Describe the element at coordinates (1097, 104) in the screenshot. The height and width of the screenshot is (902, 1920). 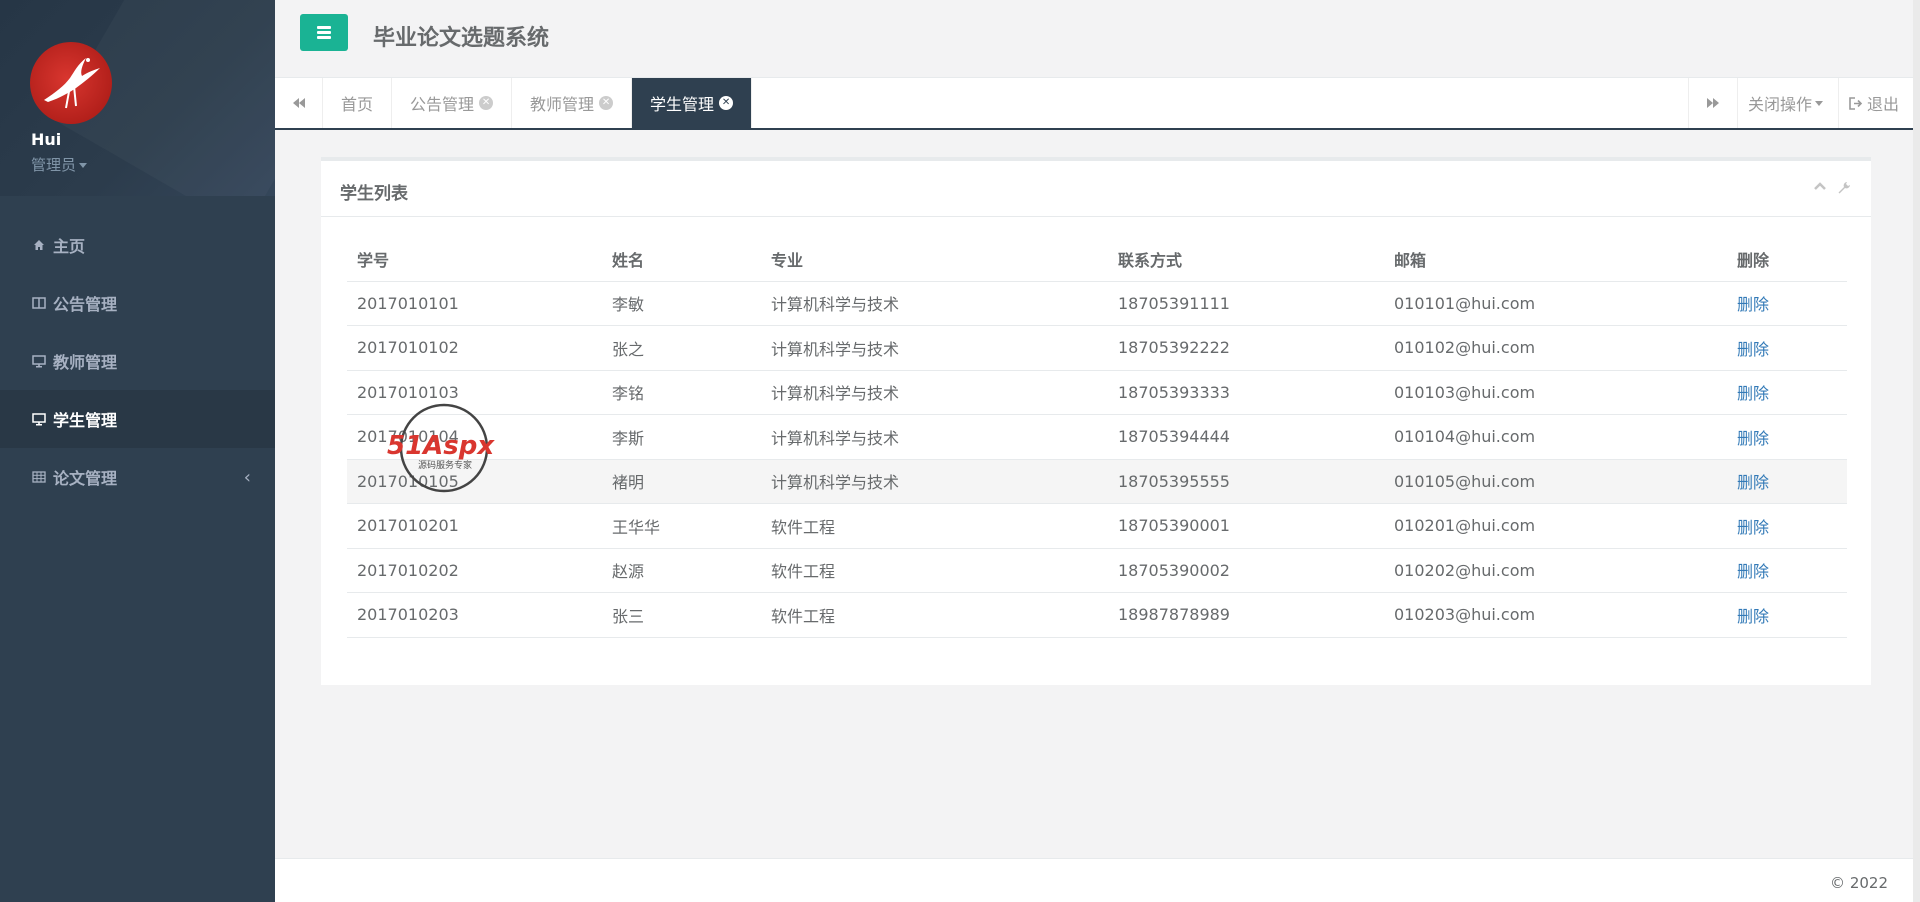
I see `tabs-bar: 首页 公告管理 ✕ 教师管理 ✕ 学生管理 ✕ 关闭操作 退出` at that location.